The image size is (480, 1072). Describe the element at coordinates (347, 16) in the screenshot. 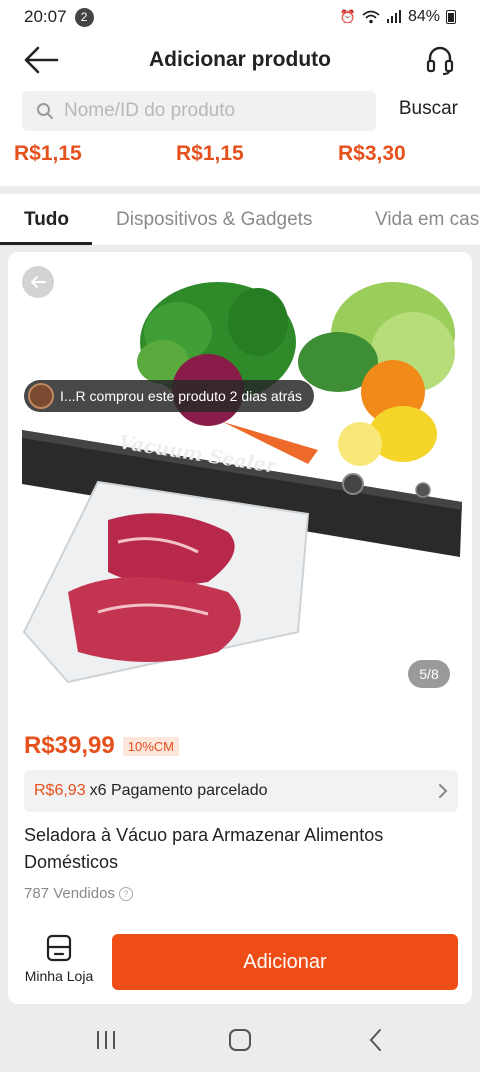

I see `alarm-icon: ⏰` at that location.